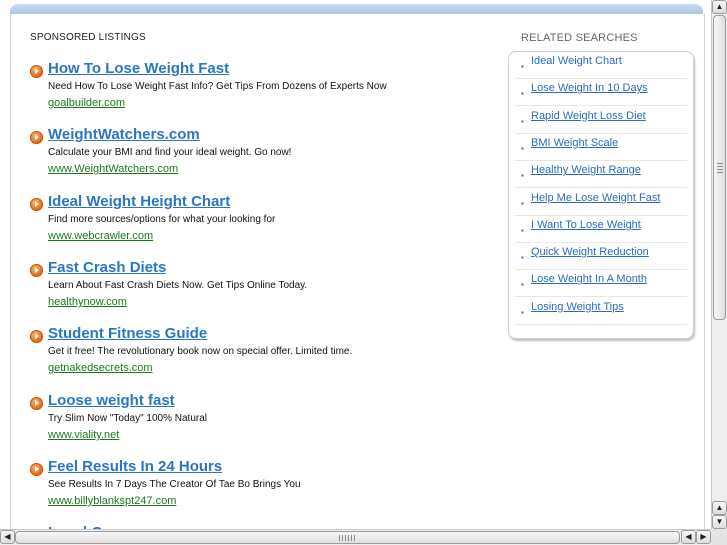 The image size is (727, 545). Describe the element at coordinates (590, 252) in the screenshot. I see `related-search-link: Quick Weight Reduction` at that location.